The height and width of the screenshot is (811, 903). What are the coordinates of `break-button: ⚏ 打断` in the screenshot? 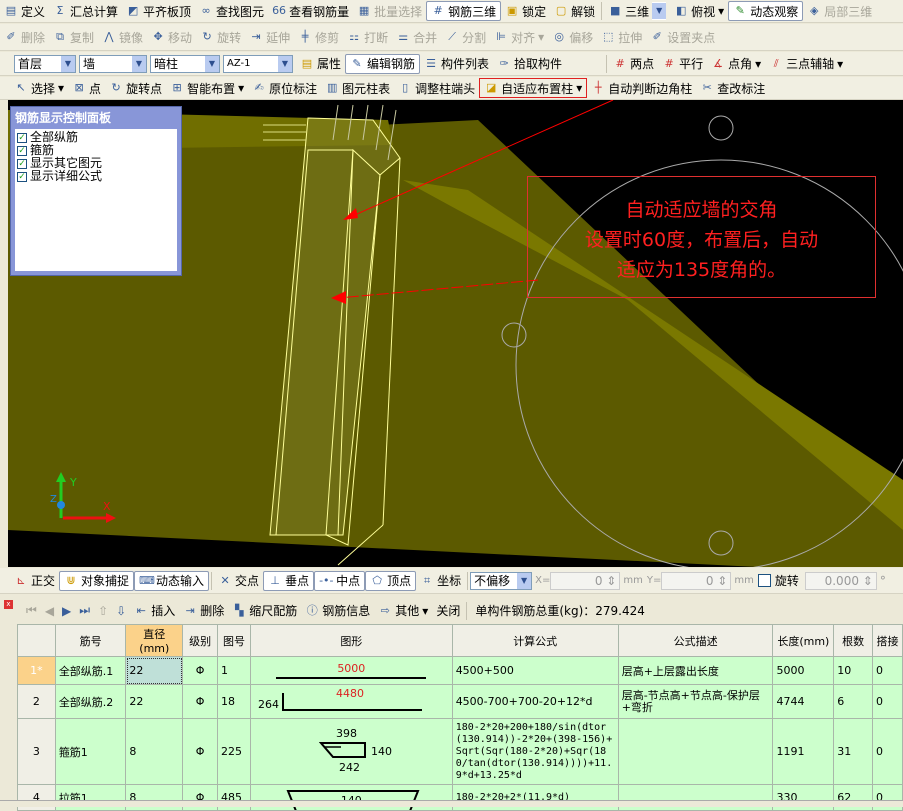 It's located at (367, 37).